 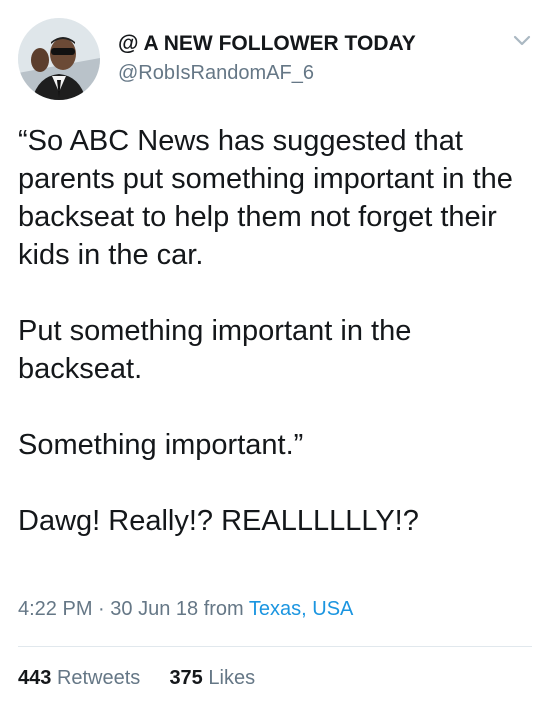 What do you see at coordinates (154, 609) in the screenshot?
I see `tweet-date: 30 Jun 18` at bounding box center [154, 609].